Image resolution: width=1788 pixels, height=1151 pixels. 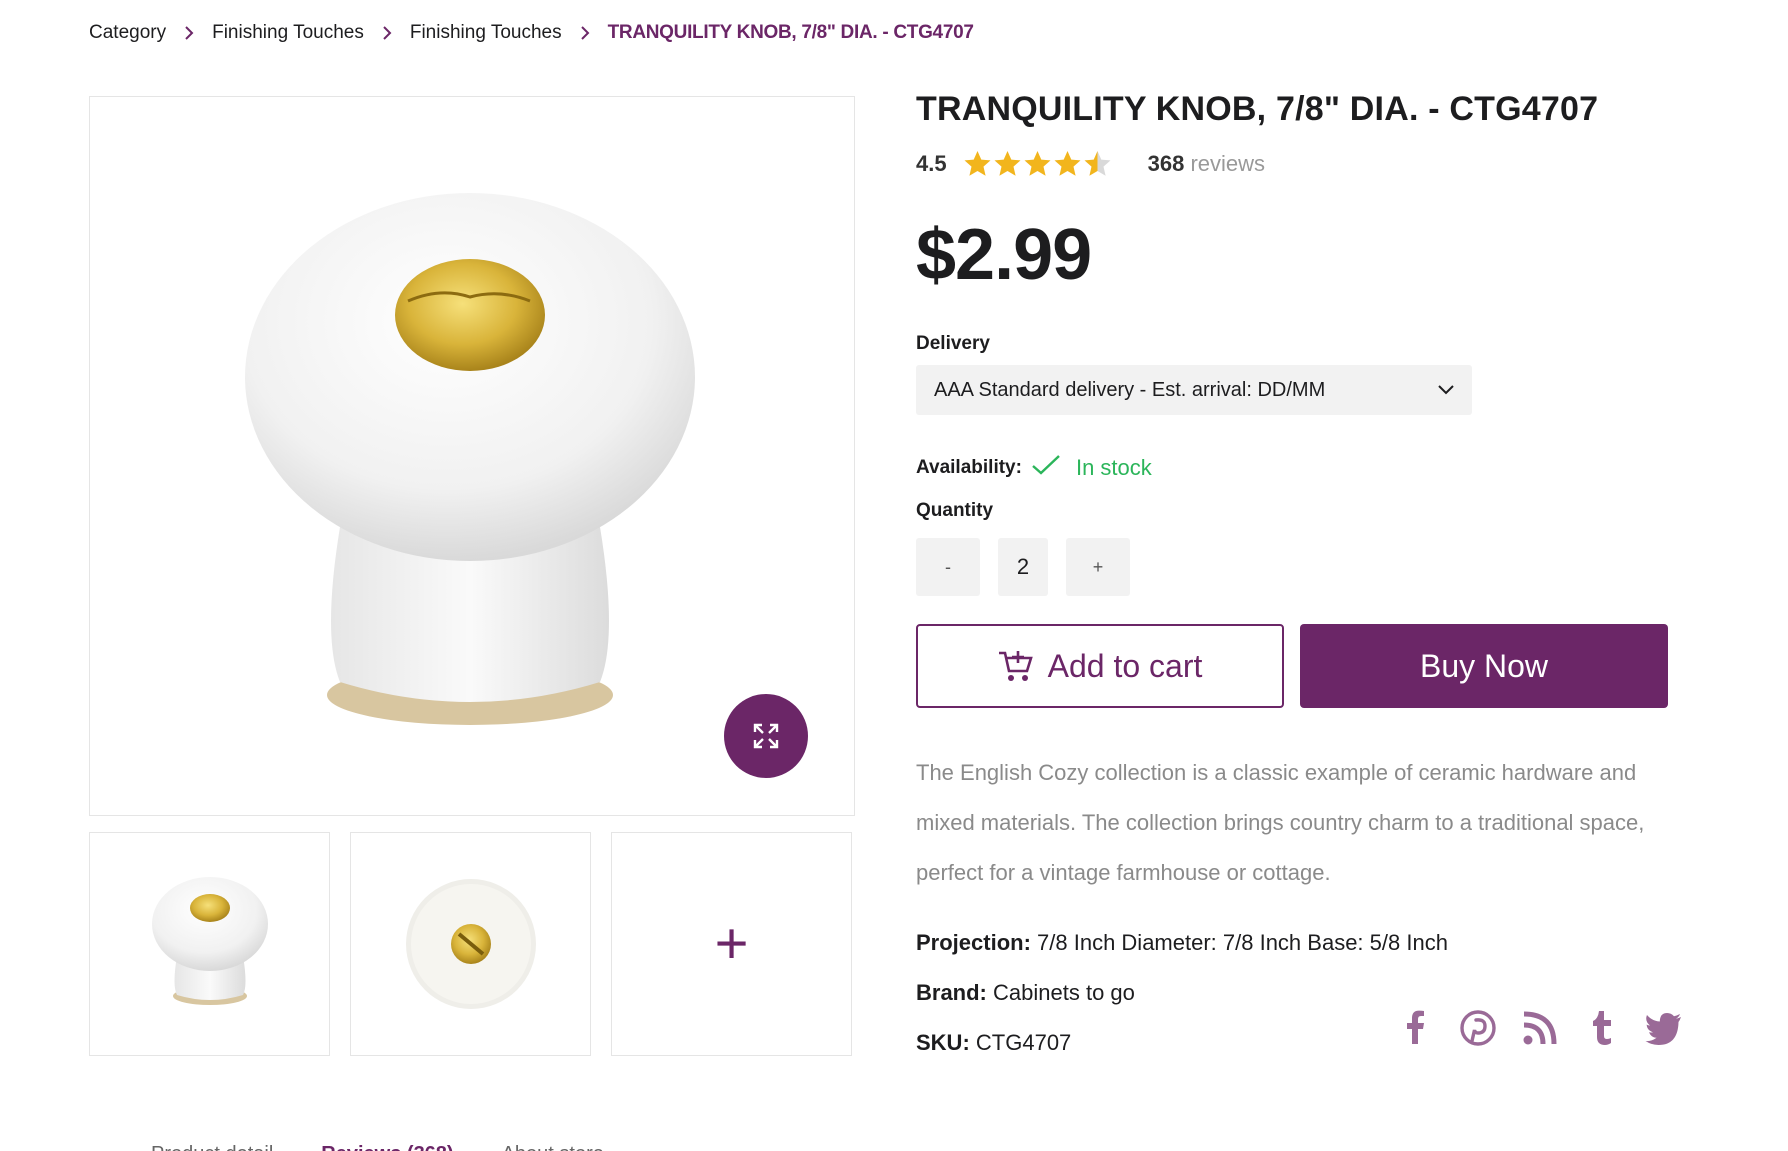 I want to click on product-tabs: Product detail Reviews (368) About store, so click(x=377, y=1147).